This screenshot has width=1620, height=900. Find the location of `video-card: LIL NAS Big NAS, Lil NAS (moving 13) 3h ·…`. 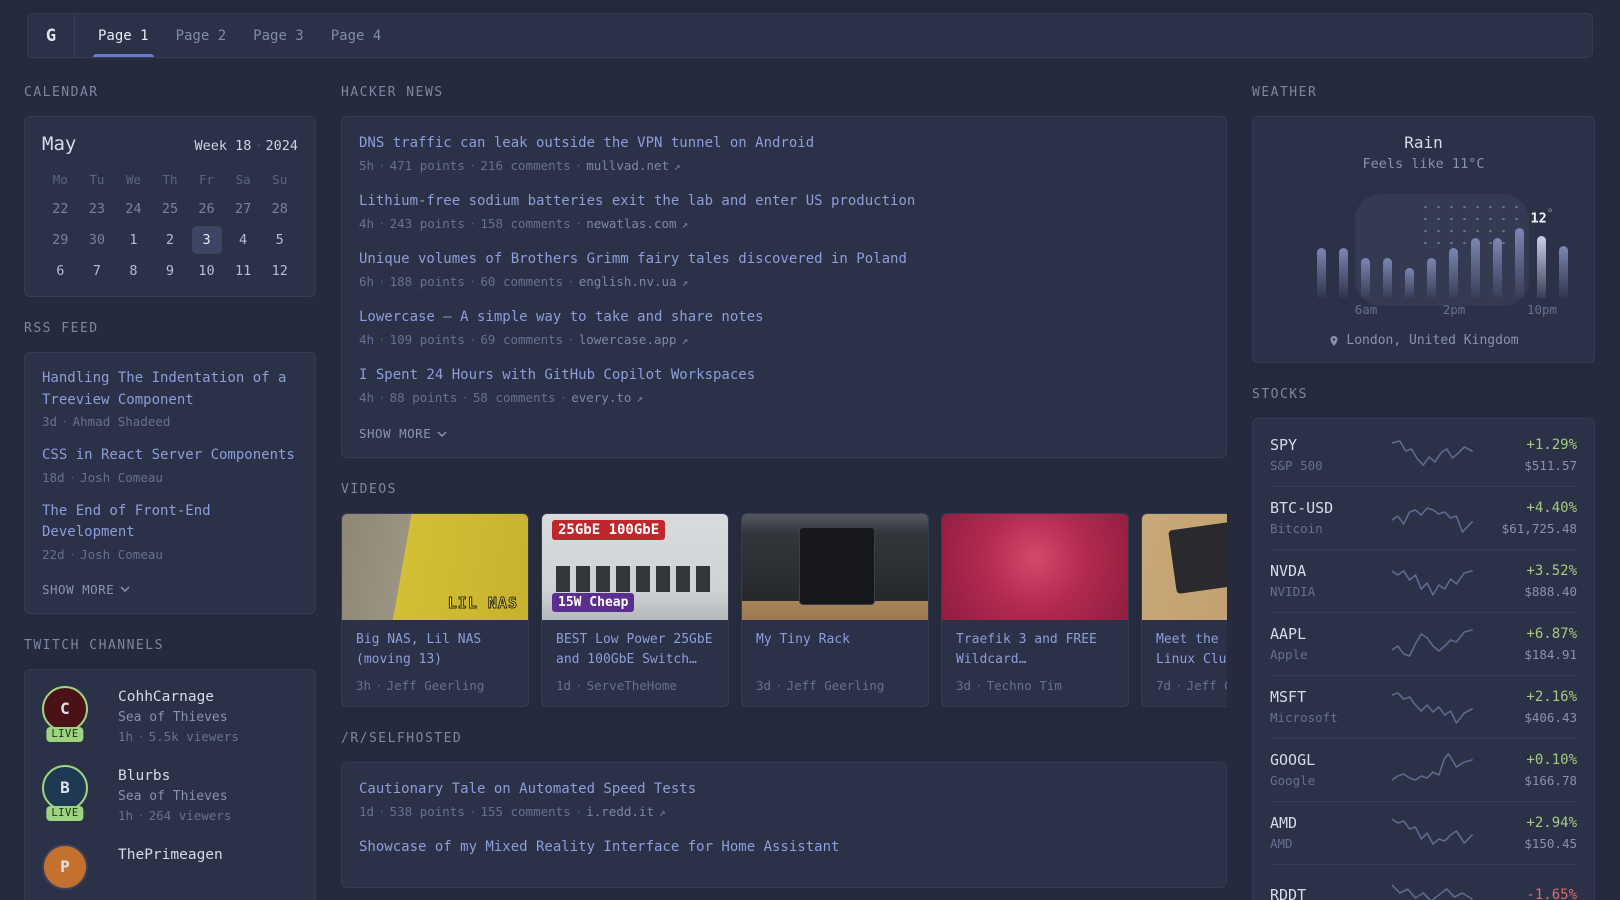

video-card: LIL NAS Big NAS, Lil NAS (moving 13) 3h ·… is located at coordinates (435, 610).